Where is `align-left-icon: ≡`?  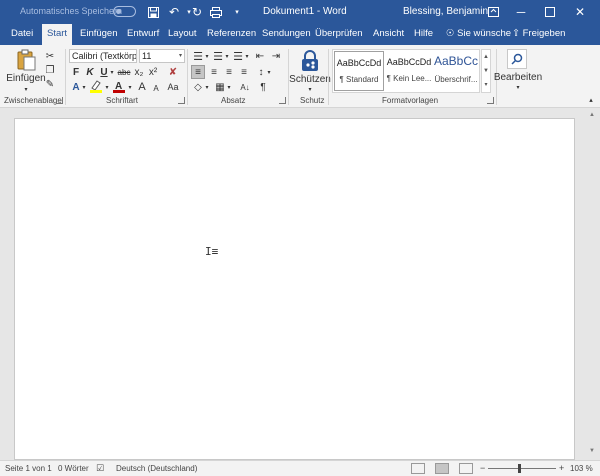
align-left-icon: ≡ is located at coordinates (198, 72).